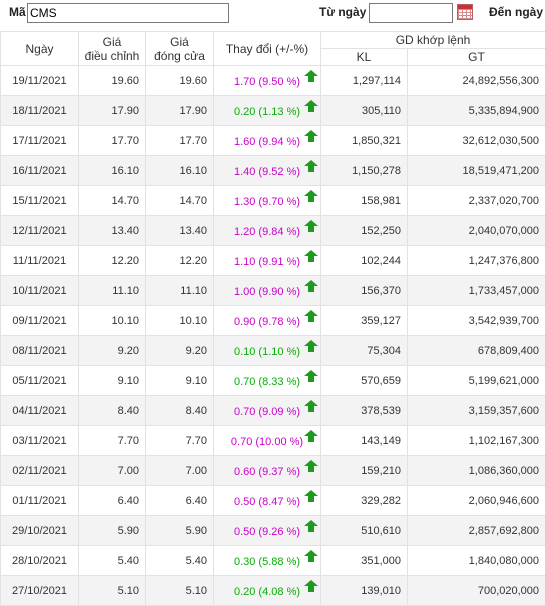 The width and height of the screenshot is (545, 606). Describe the element at coordinates (40, 141) in the screenshot. I see `cell-date: 17/11/2021` at that location.